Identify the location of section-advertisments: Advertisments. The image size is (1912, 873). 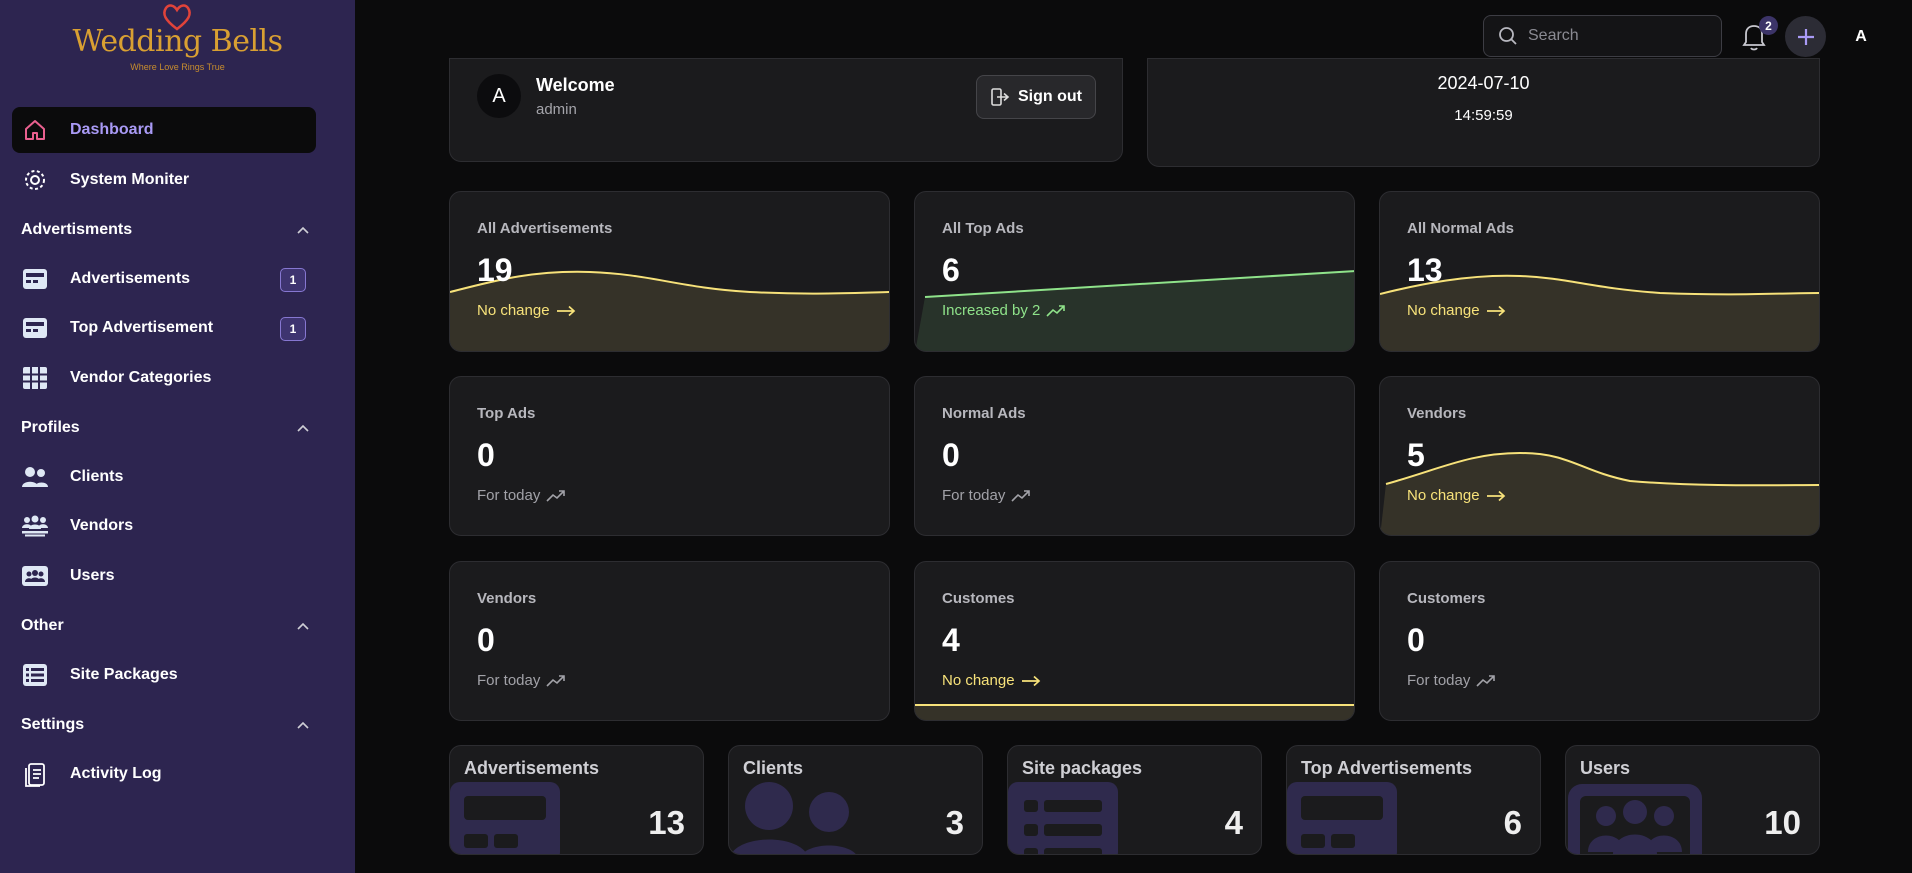
(166, 230).